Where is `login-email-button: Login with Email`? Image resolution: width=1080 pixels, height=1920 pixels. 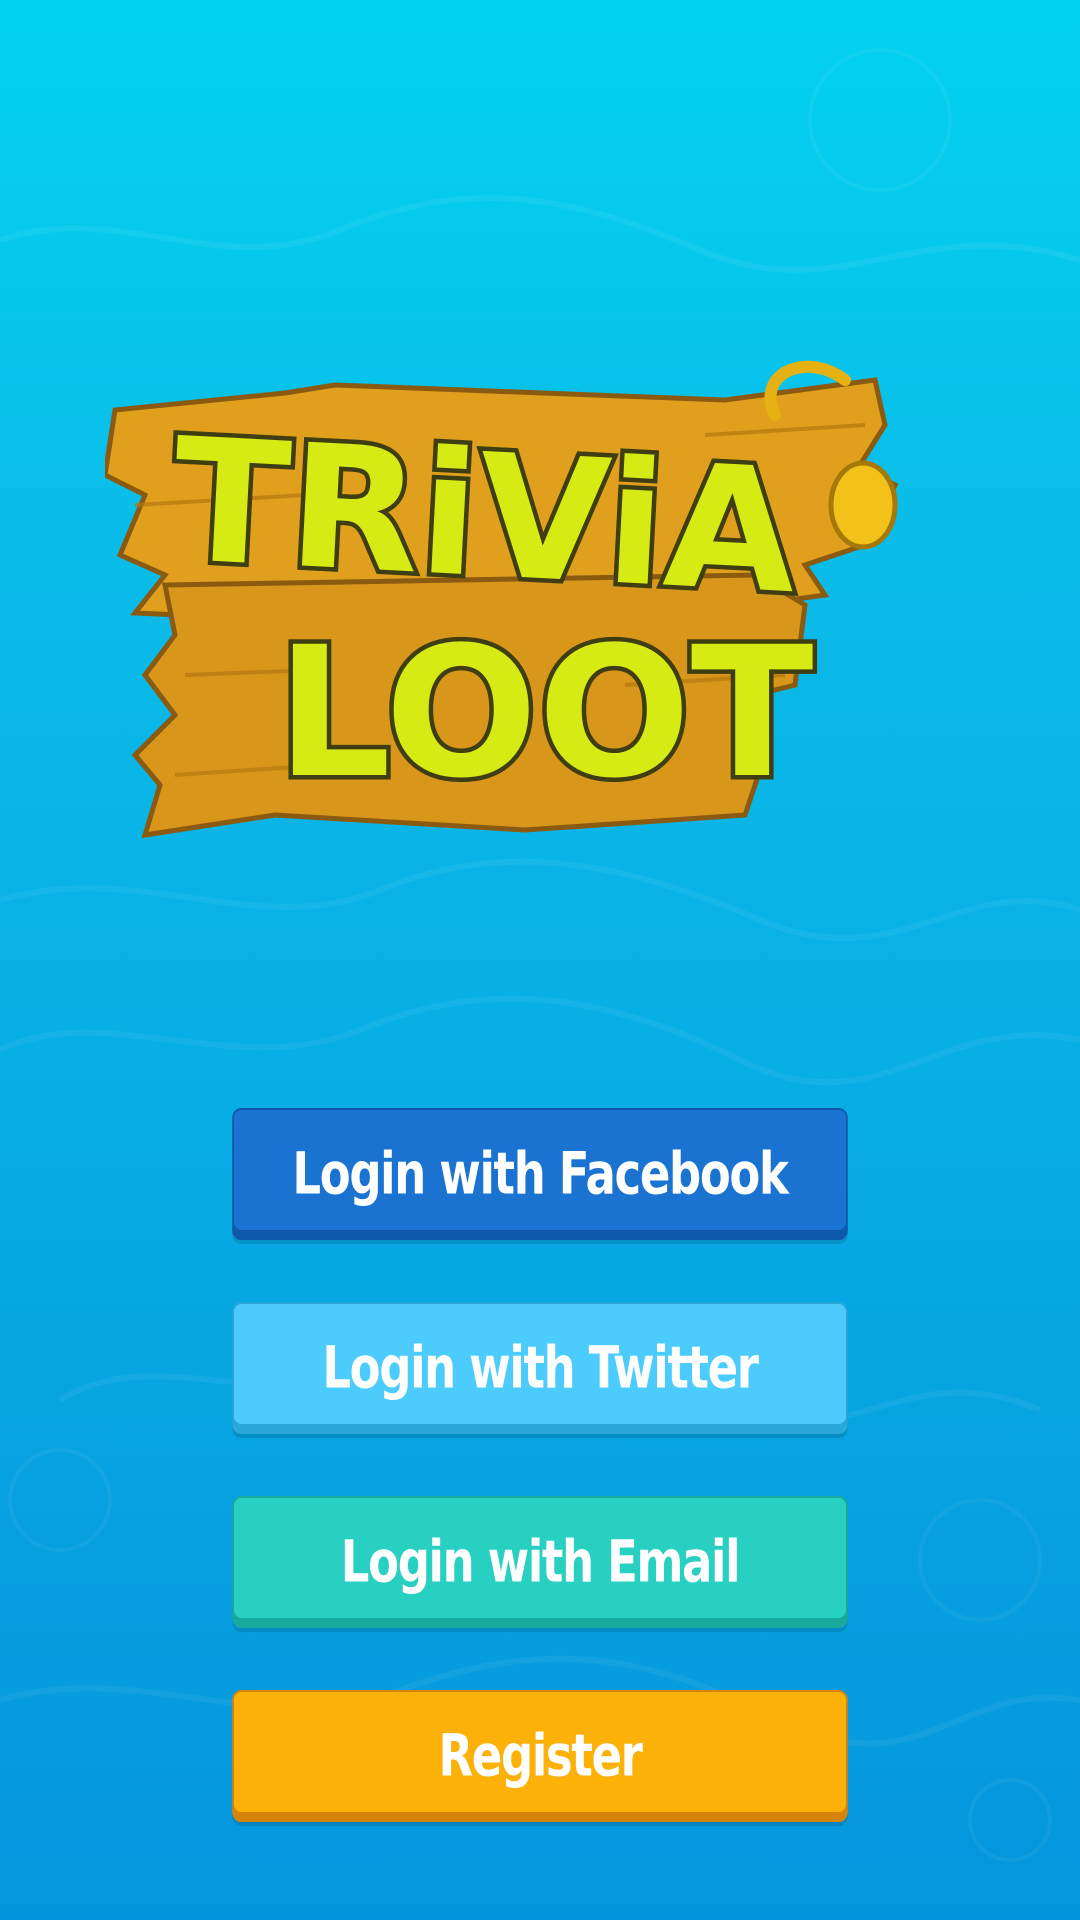 login-email-button: Login with Email is located at coordinates (540, 1562).